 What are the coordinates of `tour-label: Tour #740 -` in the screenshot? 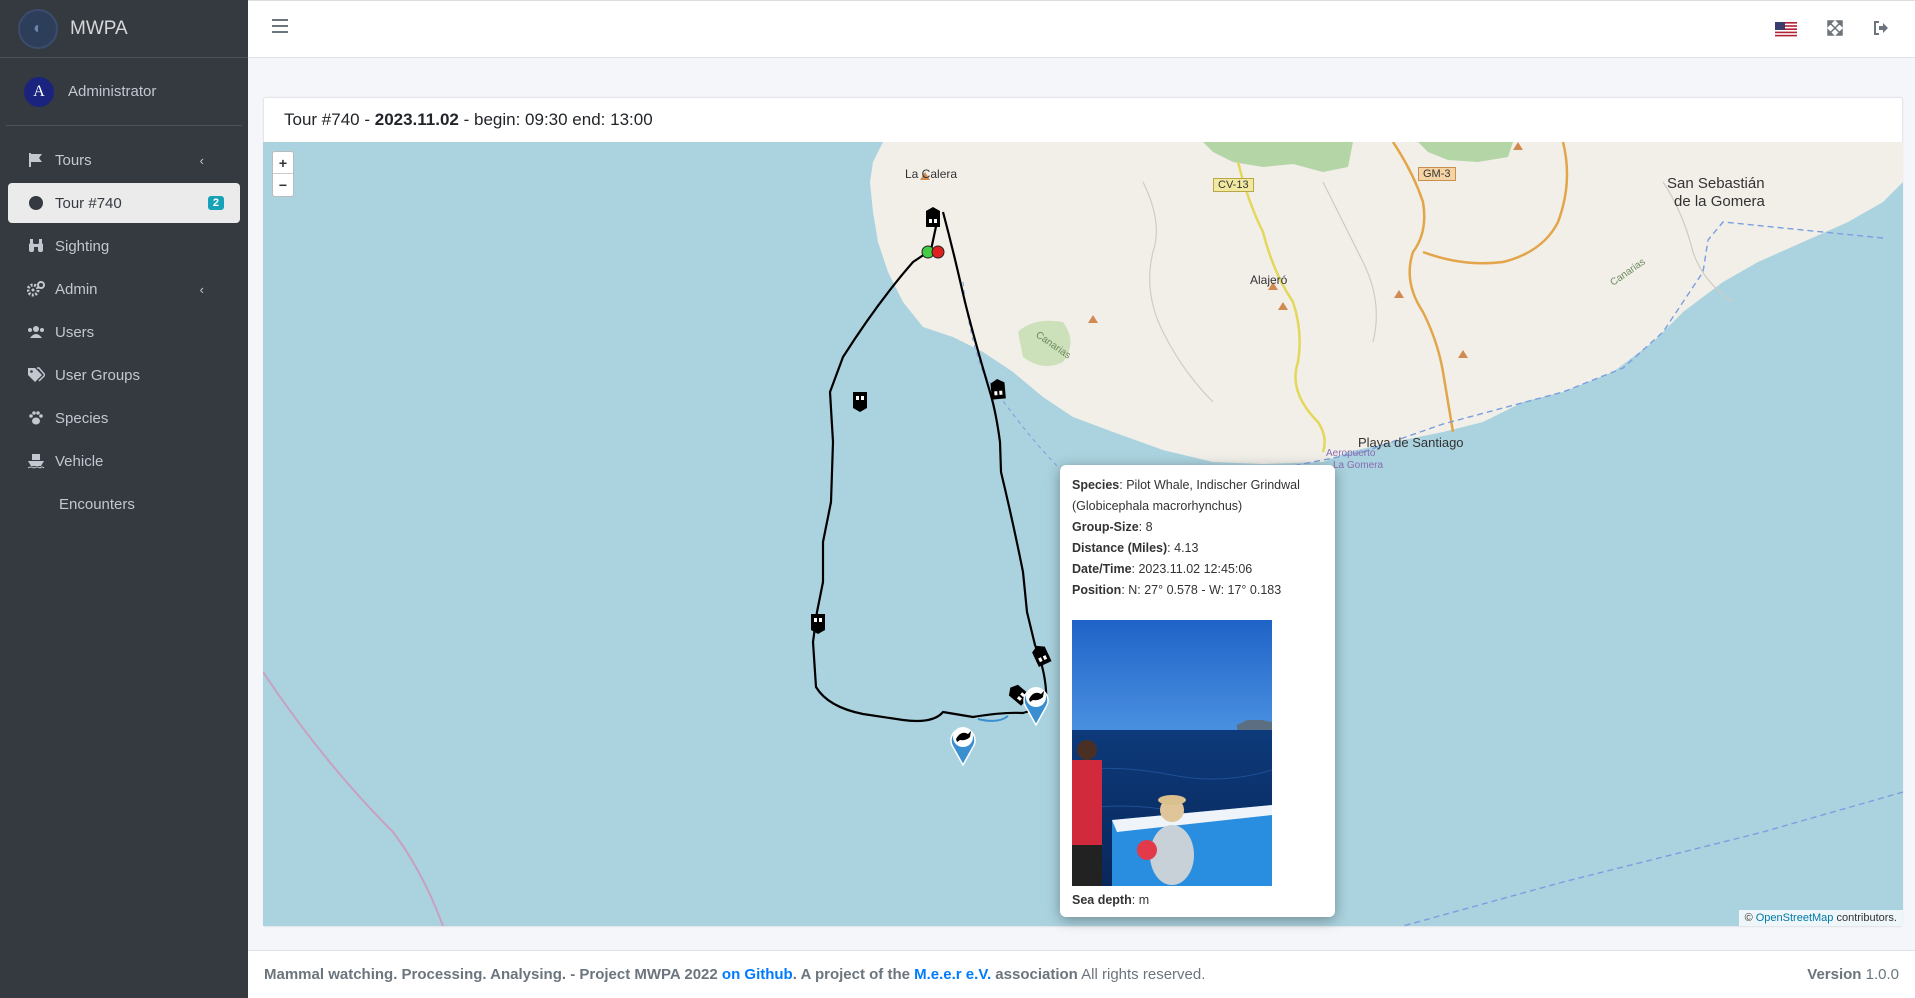 It's located at (329, 119).